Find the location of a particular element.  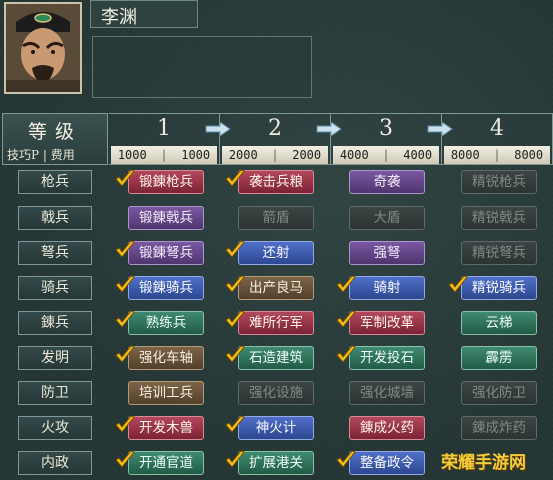

officer-portrait is located at coordinates (43, 48).